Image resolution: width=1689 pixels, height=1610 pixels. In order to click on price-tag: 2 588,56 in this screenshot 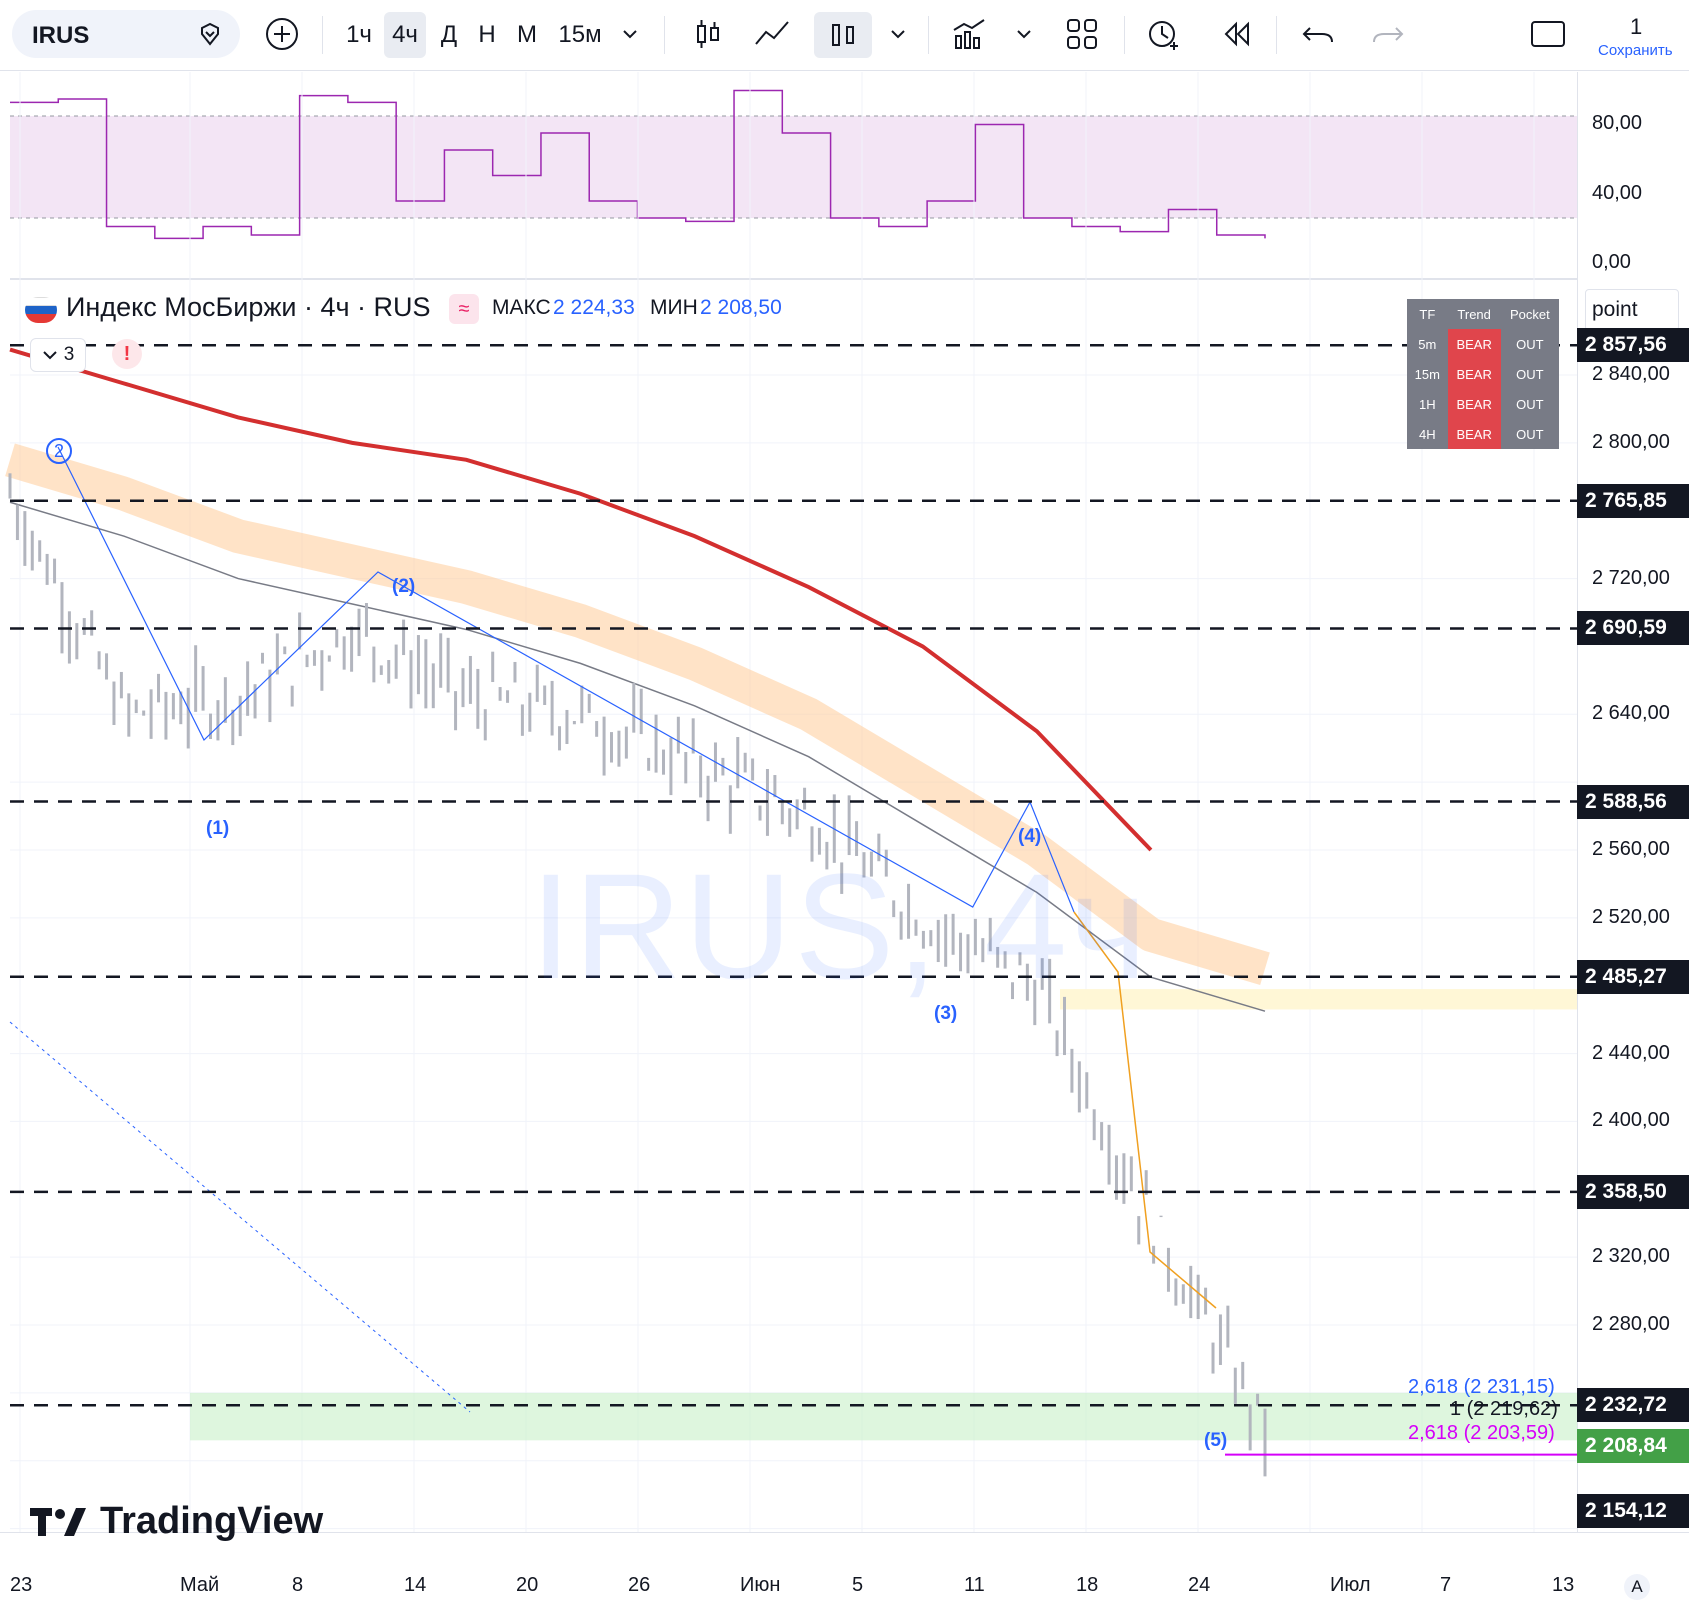, I will do `click(1633, 801)`.